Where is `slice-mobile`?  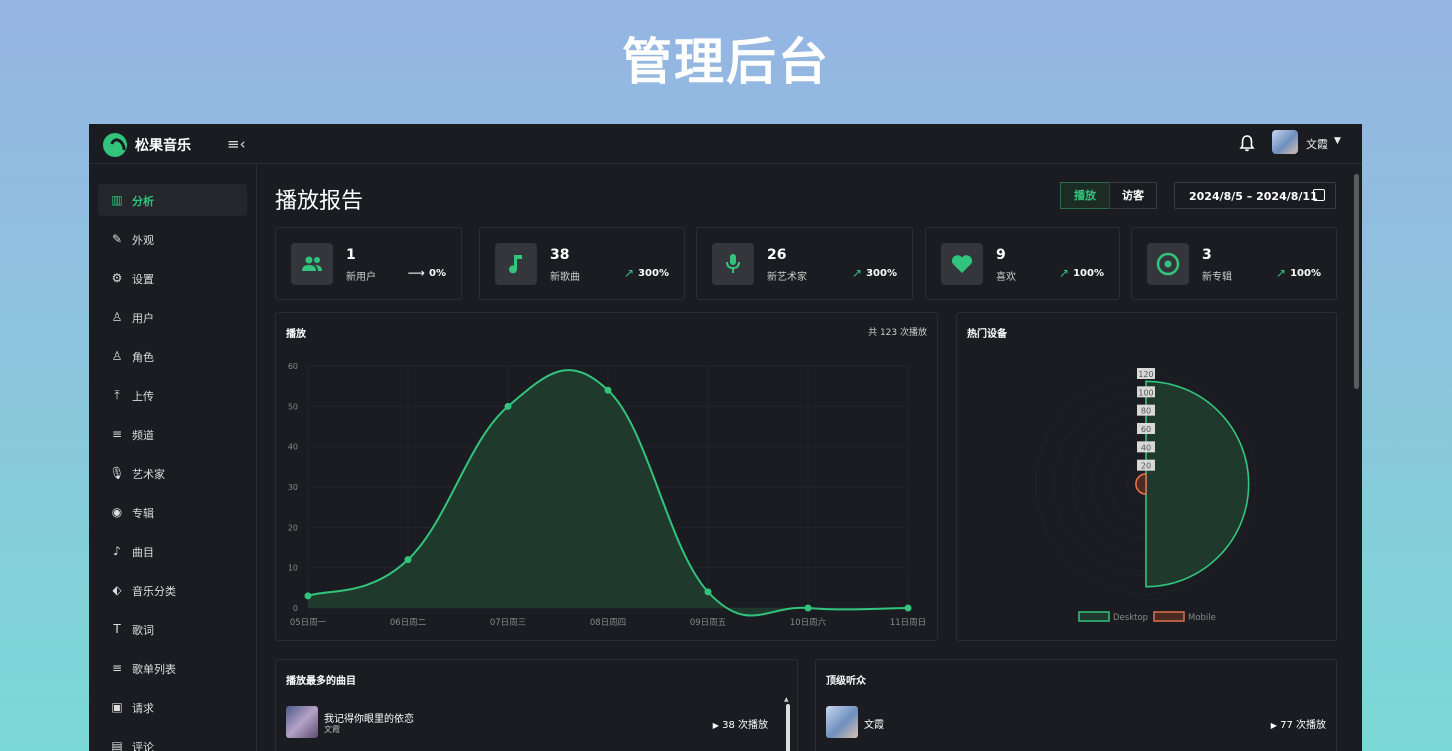 slice-mobile is located at coordinates (1141, 484).